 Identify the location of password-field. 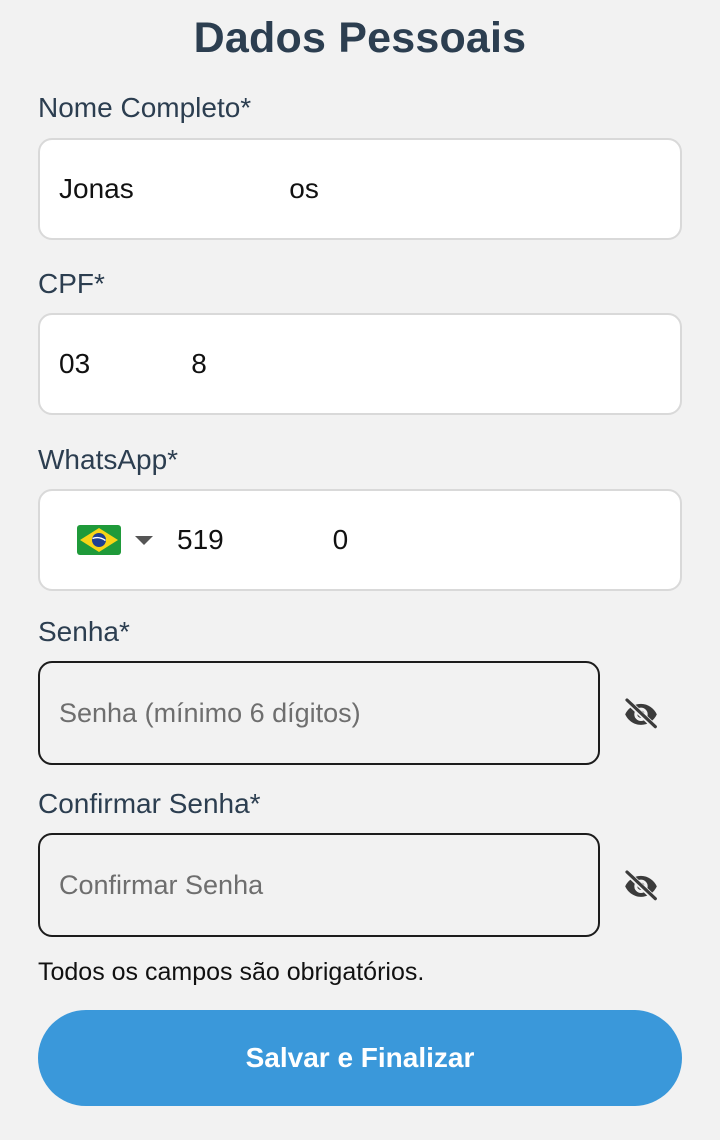
(319, 713).